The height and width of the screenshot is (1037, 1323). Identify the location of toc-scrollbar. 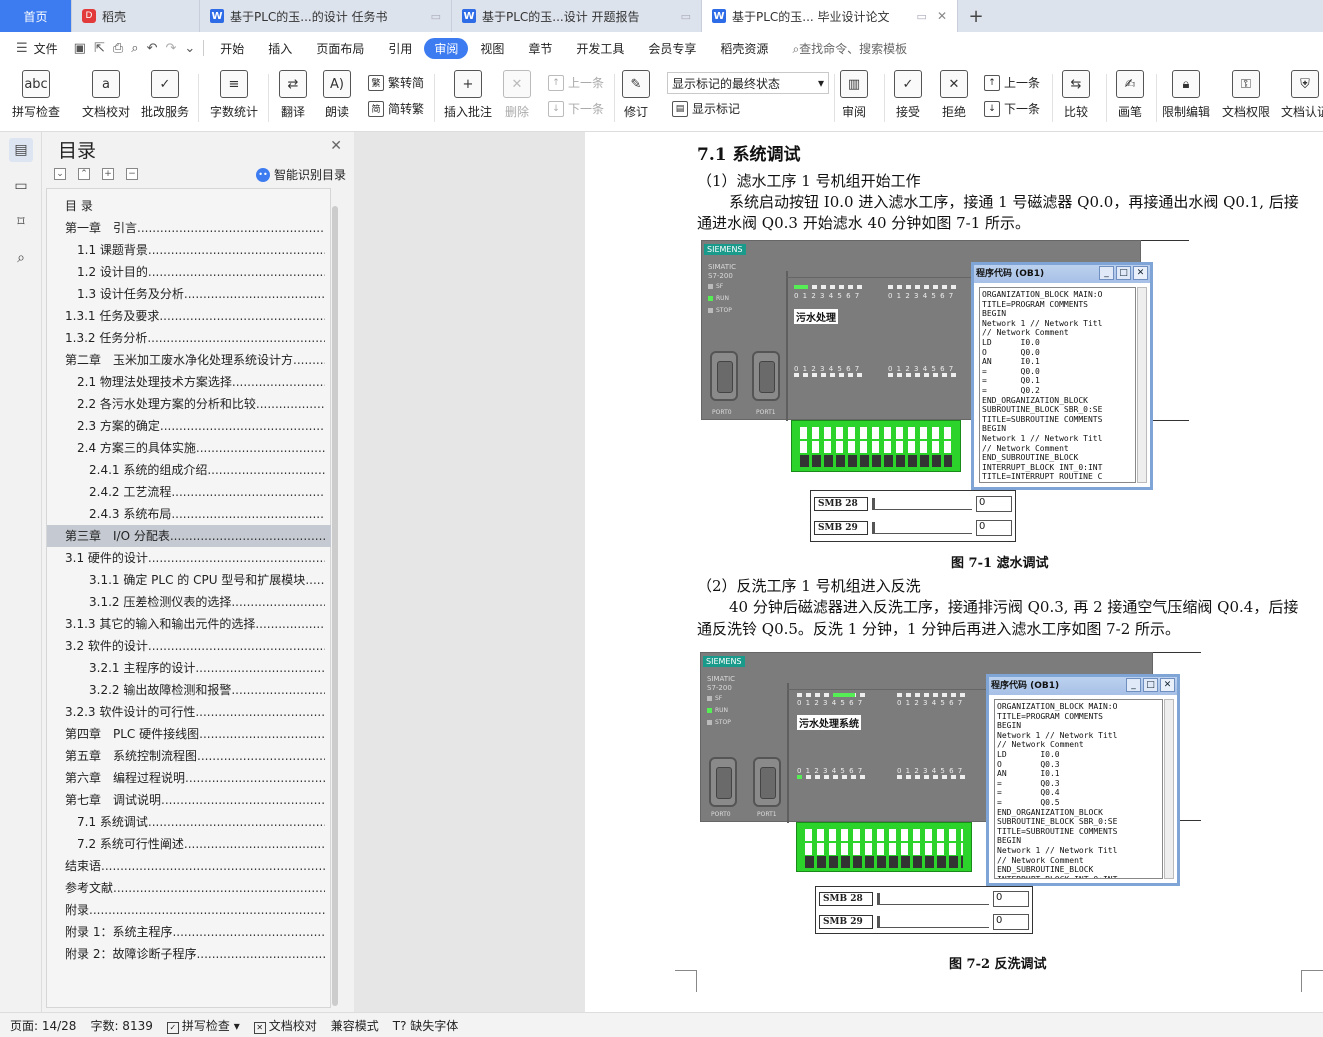
(335, 606).